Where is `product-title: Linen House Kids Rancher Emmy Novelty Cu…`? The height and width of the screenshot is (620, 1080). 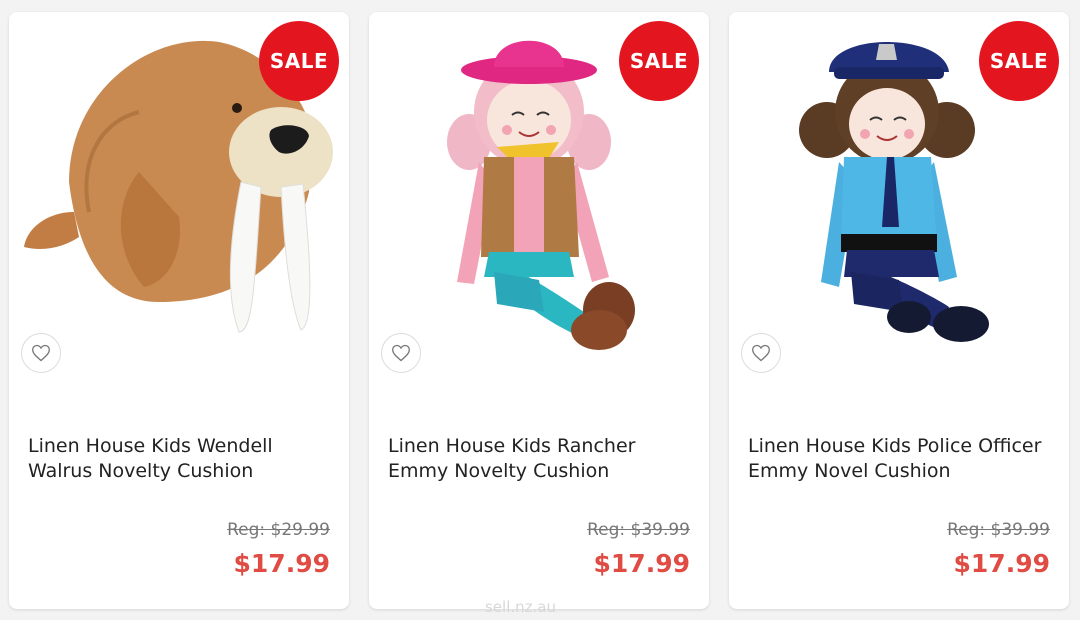 product-title: Linen House Kids Rancher Emmy Novelty Cu… is located at coordinates (543, 459).